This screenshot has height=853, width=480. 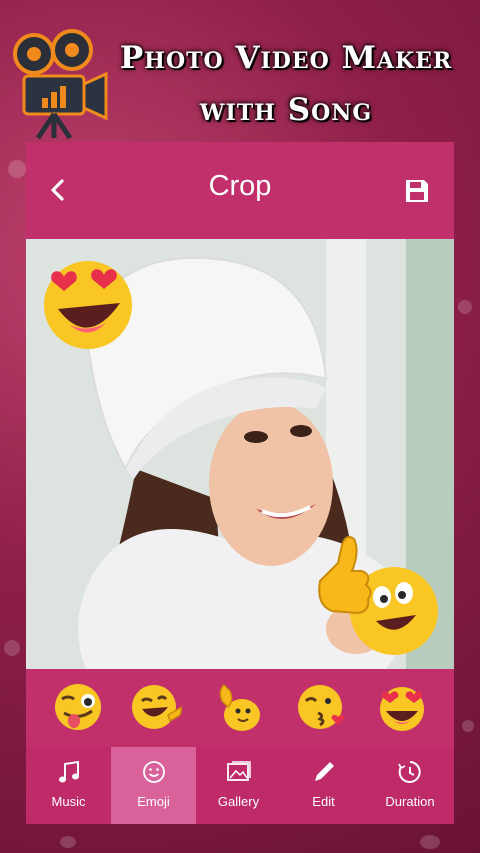 What do you see at coordinates (417, 191) in the screenshot?
I see `floppy-disk-icon` at bounding box center [417, 191].